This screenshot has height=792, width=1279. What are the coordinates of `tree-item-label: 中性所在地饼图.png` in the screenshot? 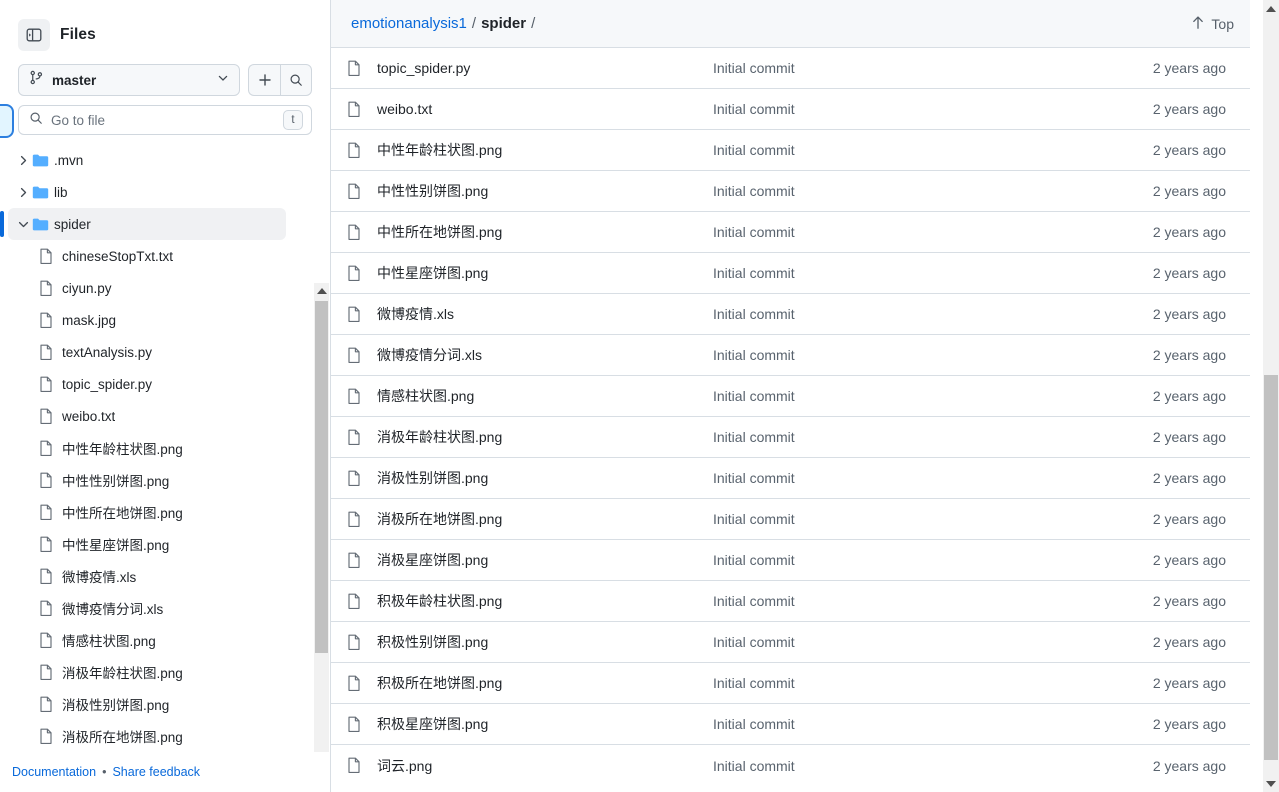 It's located at (122, 513).